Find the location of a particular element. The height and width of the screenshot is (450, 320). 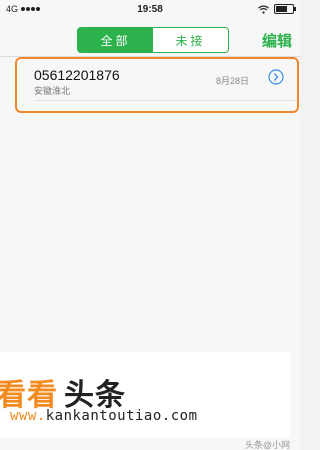

watermark-credit: 头条@小网 is located at coordinates (267, 445).